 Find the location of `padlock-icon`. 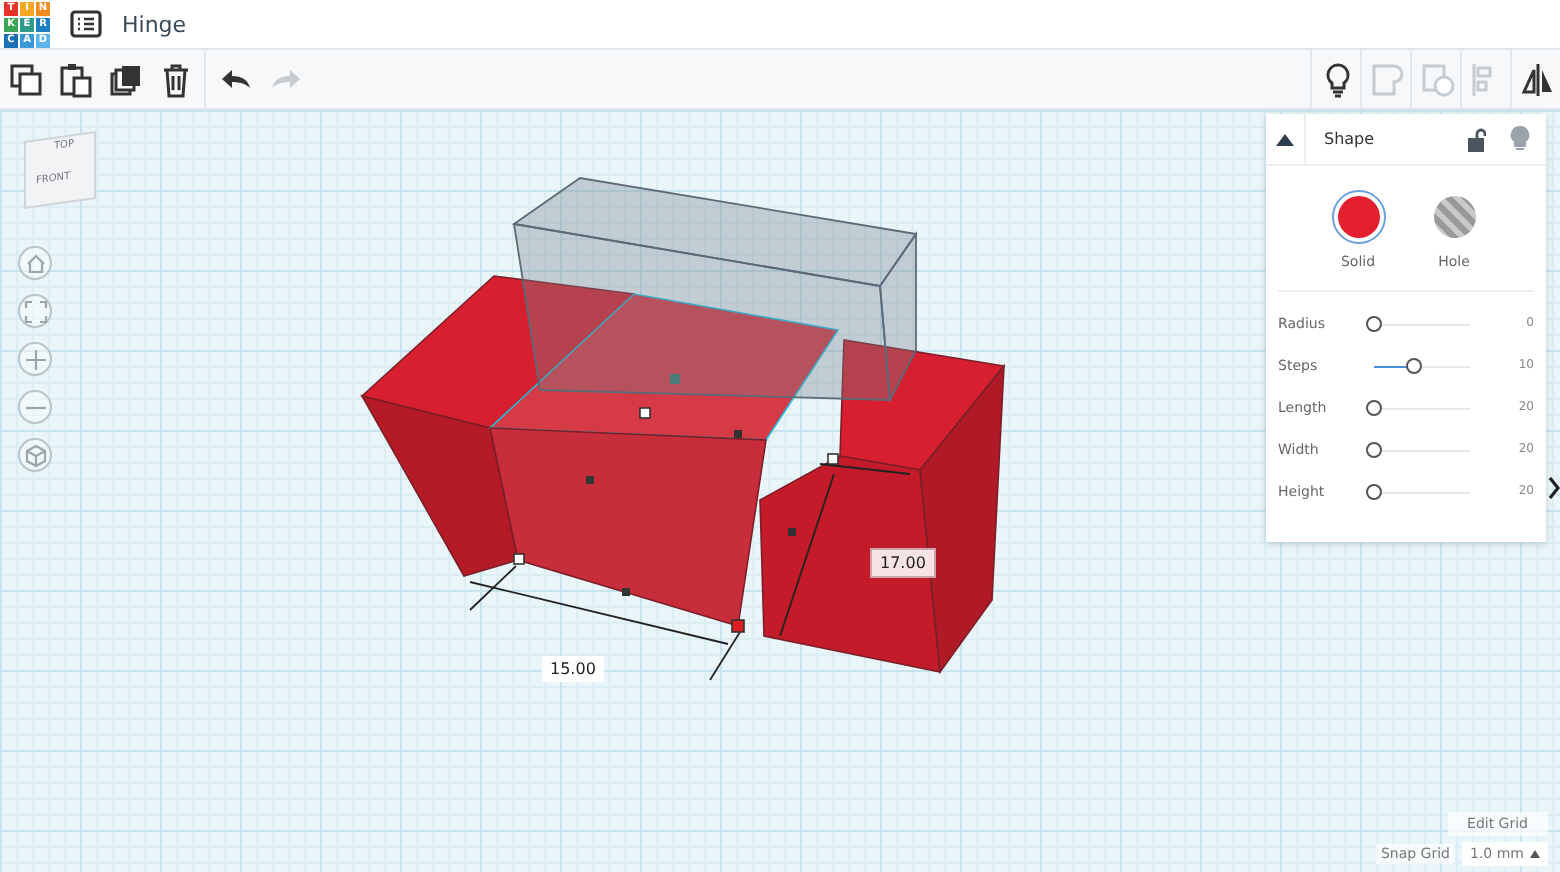

padlock-icon is located at coordinates (1476, 139).